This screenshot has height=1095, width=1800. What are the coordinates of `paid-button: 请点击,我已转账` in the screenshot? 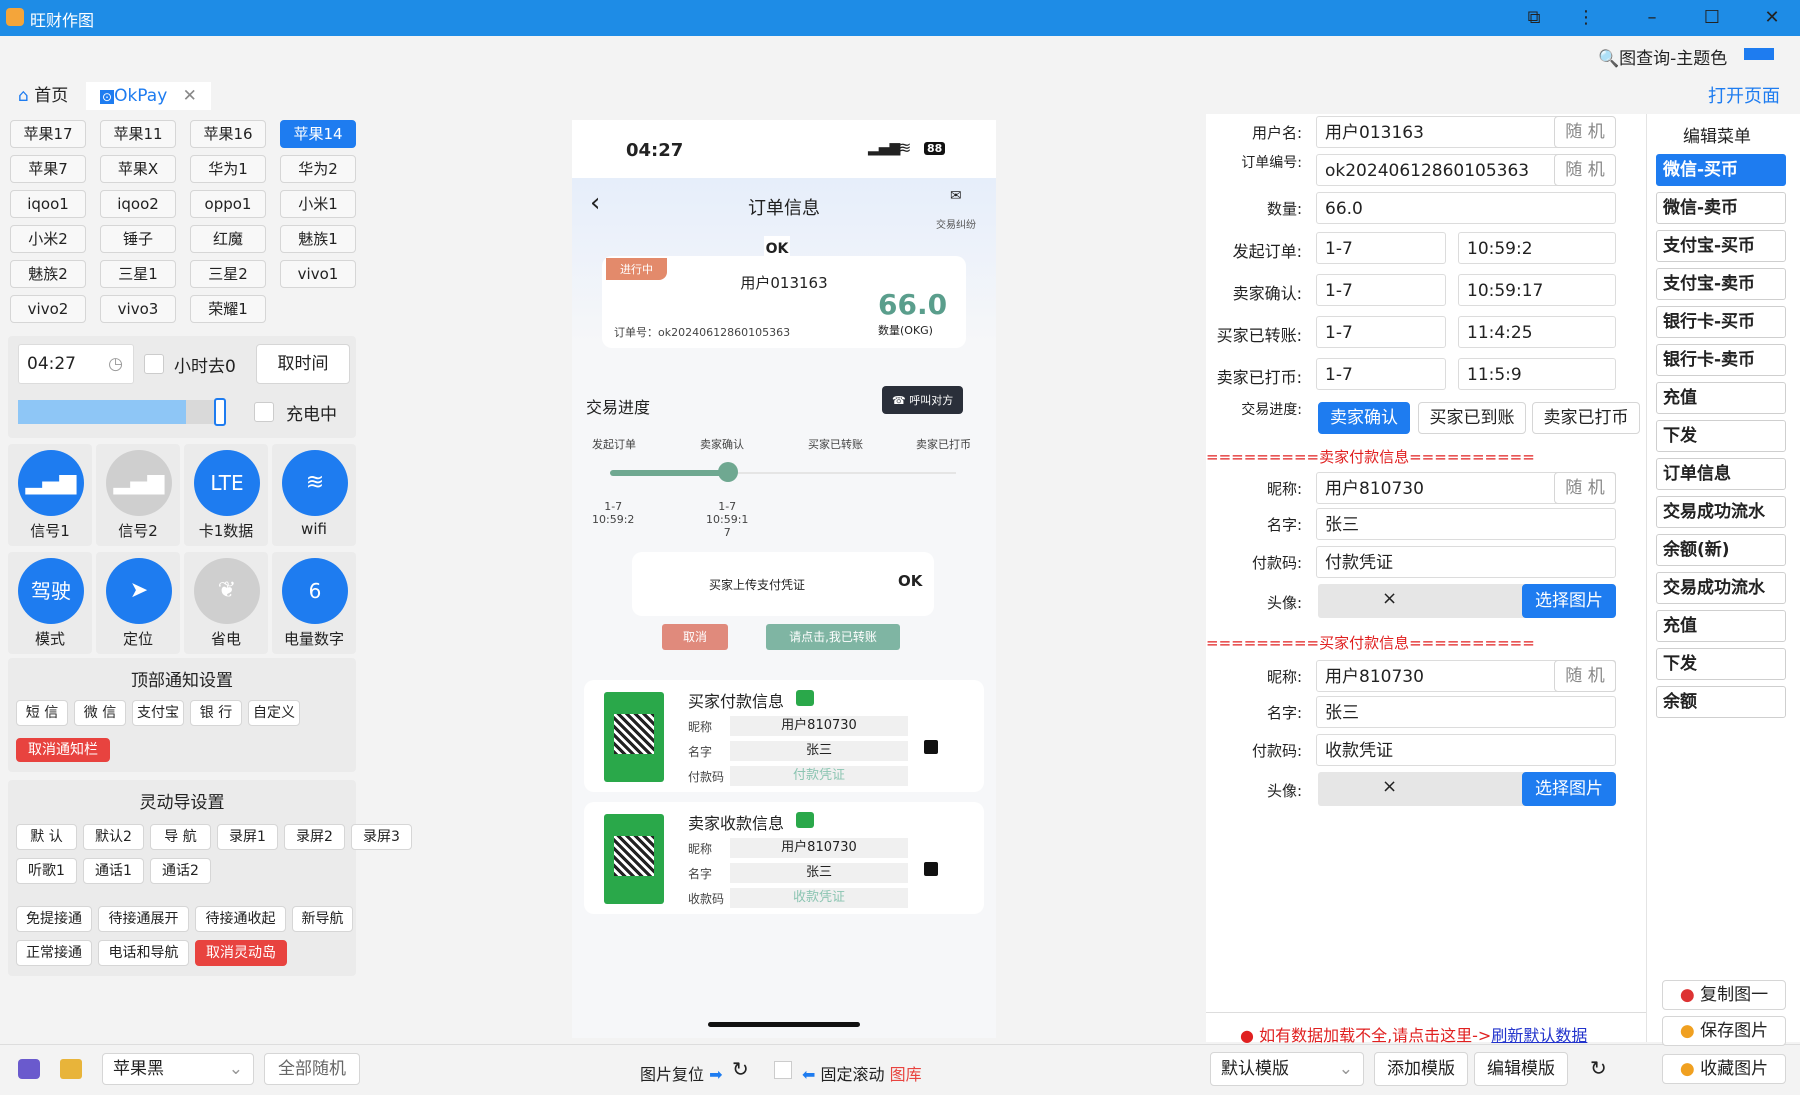 It's located at (833, 637).